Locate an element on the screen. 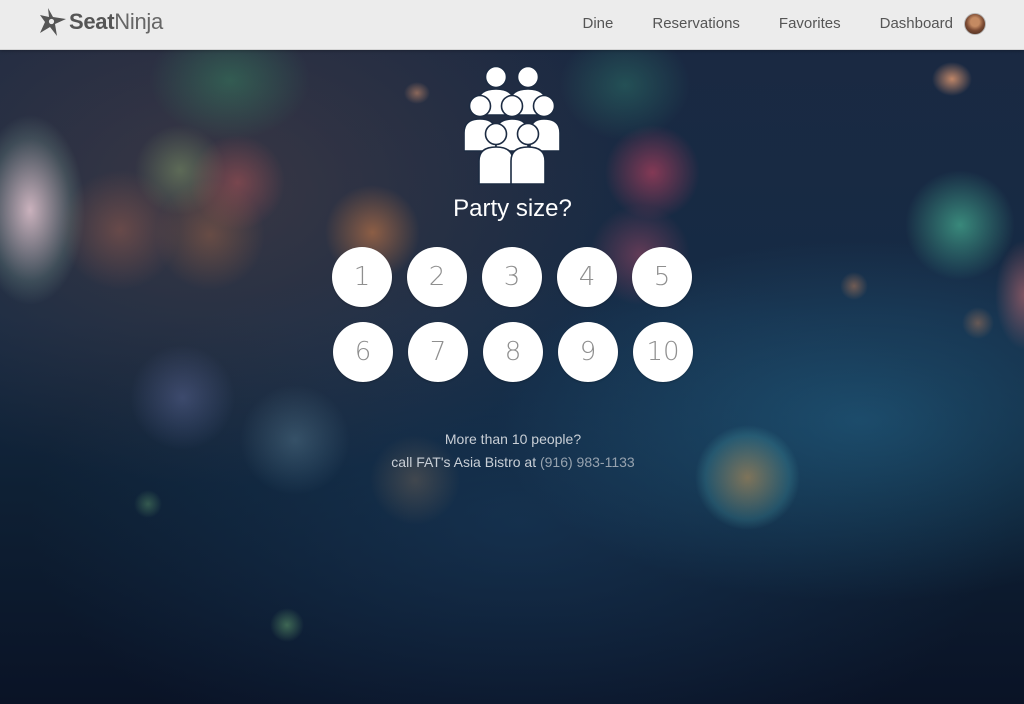  nav-dashboard: Dashboard is located at coordinates (916, 23).